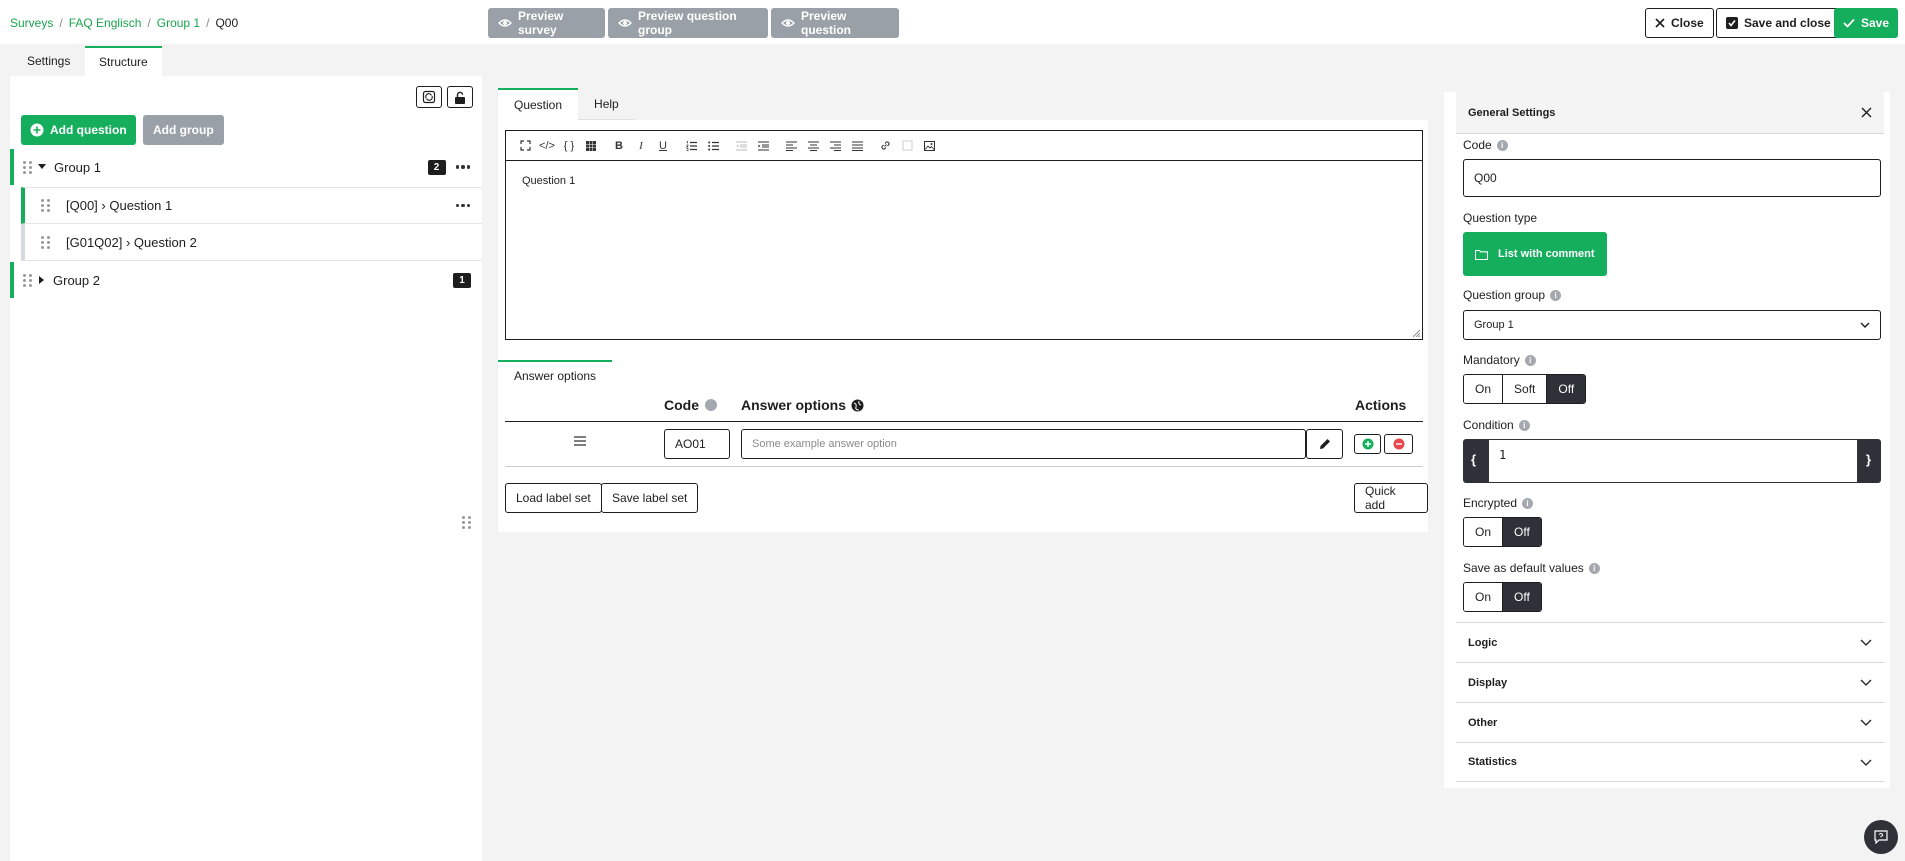 This screenshot has height=861, width=1905. Describe the element at coordinates (105, 23) in the screenshot. I see `breadcrumb-survey: FAQ Englisch` at that location.